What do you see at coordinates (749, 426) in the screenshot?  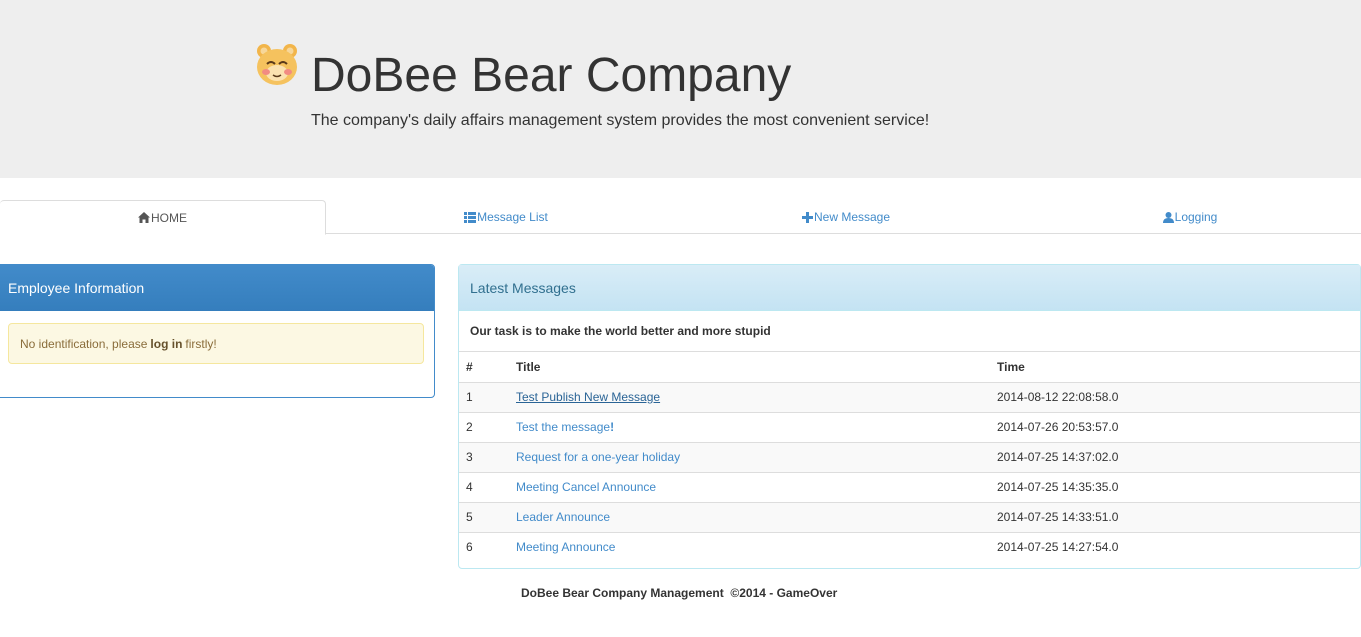 I see `row-title-cell: Test the message!` at bounding box center [749, 426].